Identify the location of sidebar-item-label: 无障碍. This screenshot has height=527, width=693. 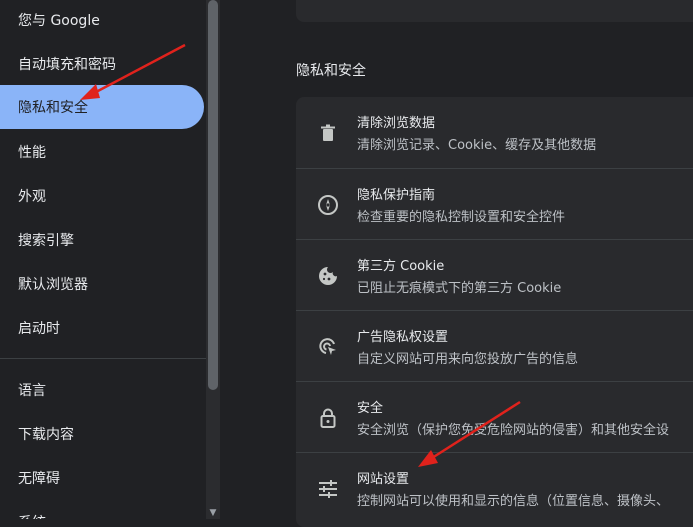
(39, 479).